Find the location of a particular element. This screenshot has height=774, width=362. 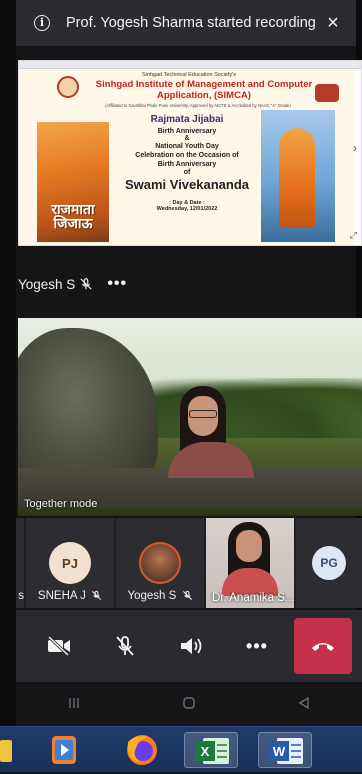

close-icon: × is located at coordinates (333, 23).